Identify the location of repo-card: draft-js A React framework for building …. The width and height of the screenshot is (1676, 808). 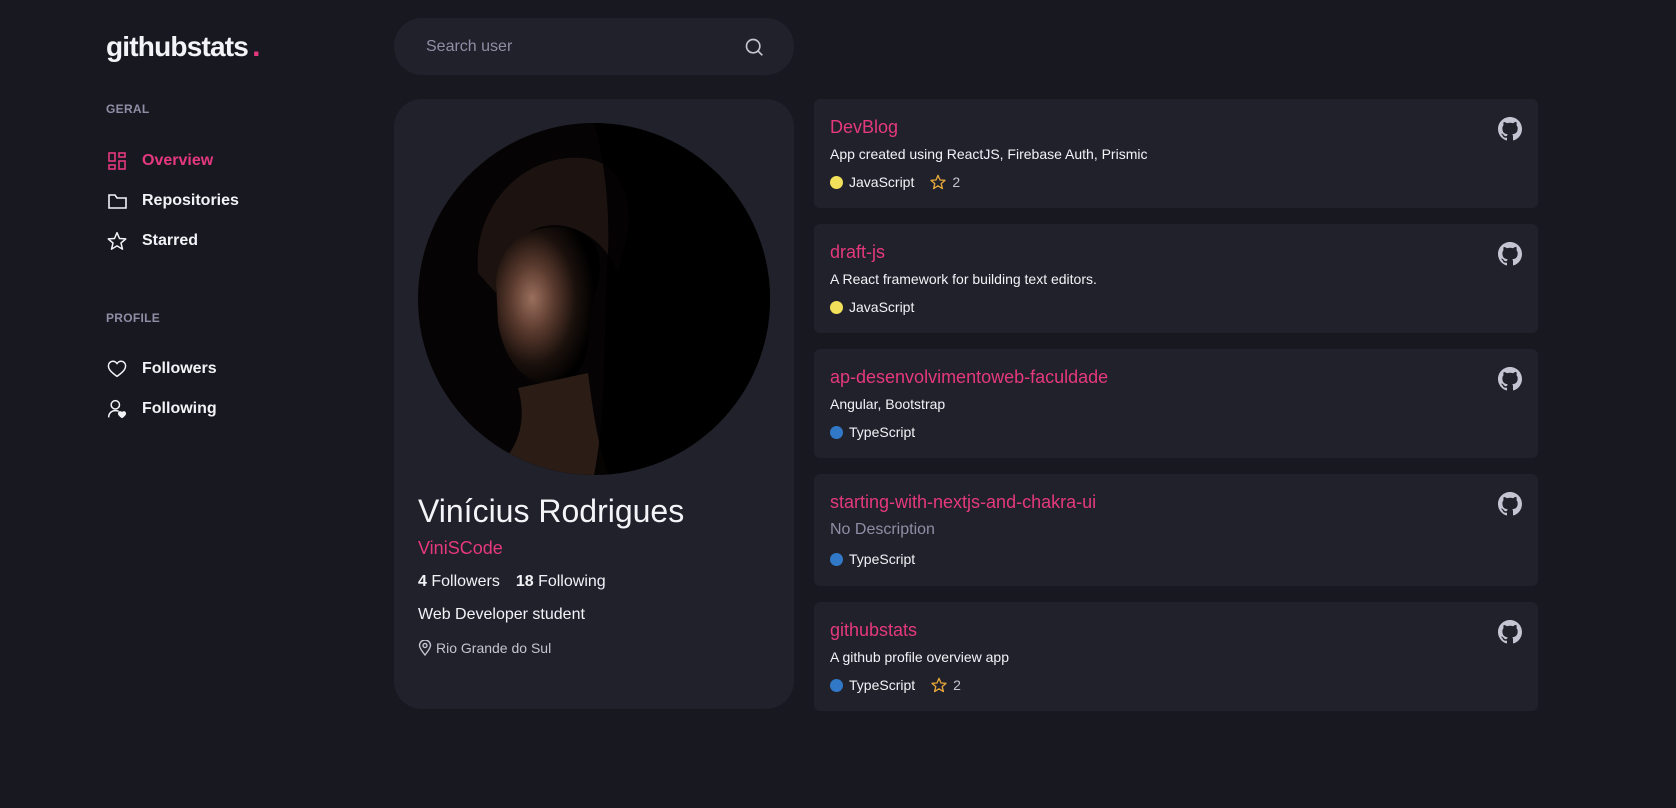
(1176, 278).